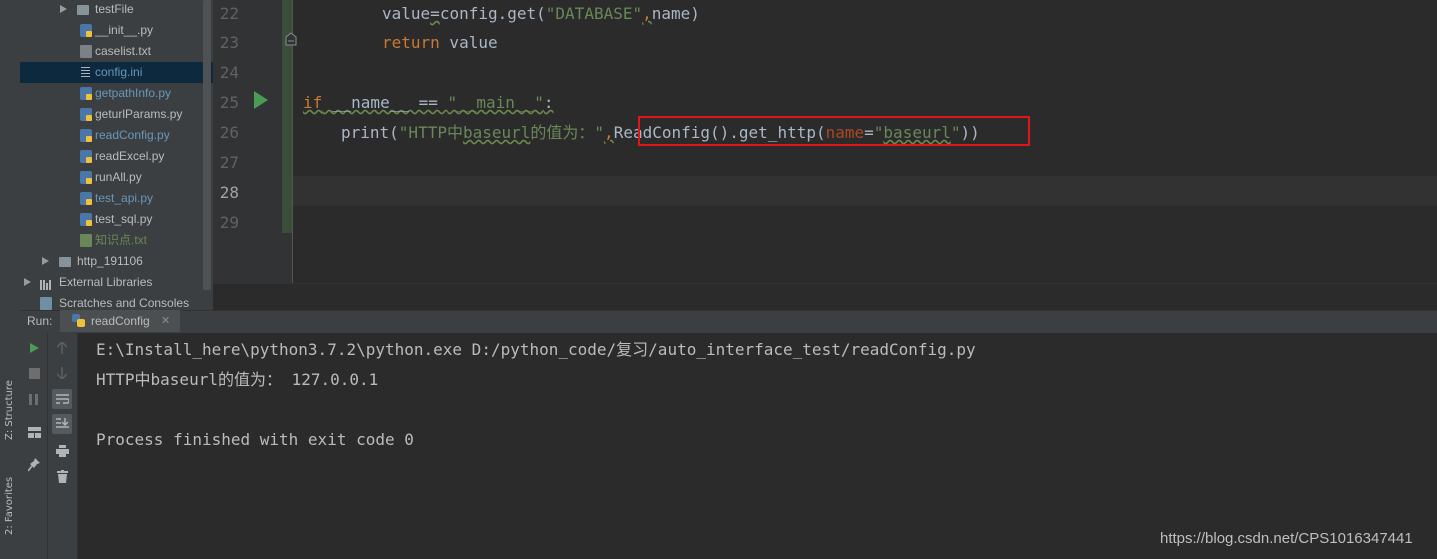 This screenshot has height=559, width=1437. I want to click on tree-item-scratches: Scratches and Consoles, so click(116, 301).